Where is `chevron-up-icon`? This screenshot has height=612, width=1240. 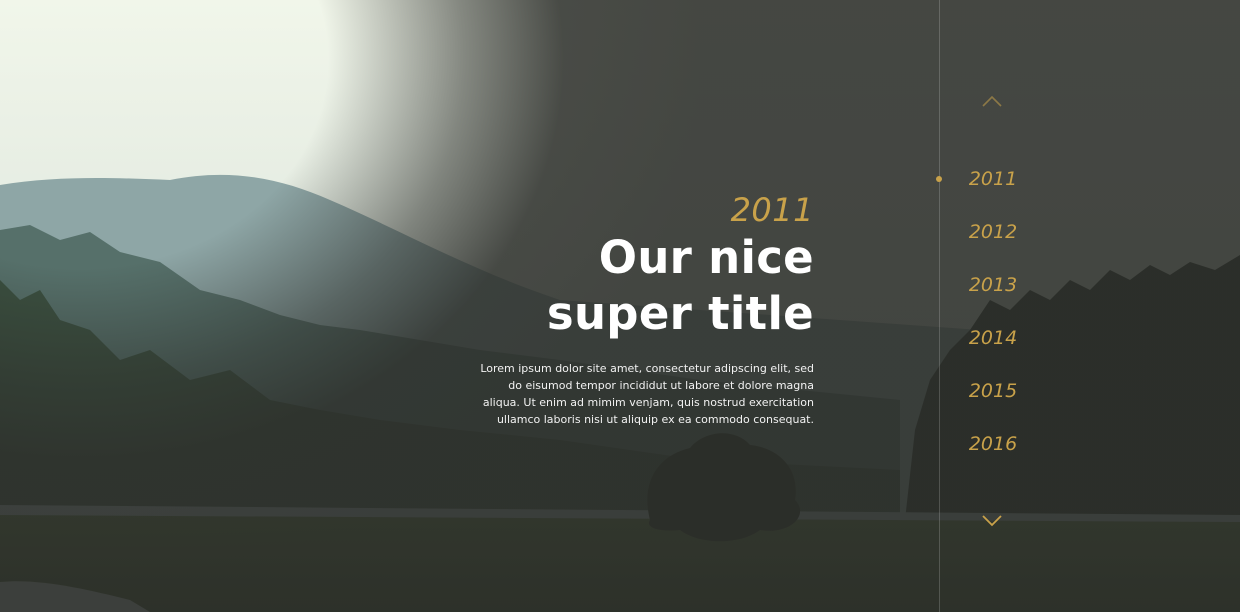
chevron-up-icon is located at coordinates (992, 101).